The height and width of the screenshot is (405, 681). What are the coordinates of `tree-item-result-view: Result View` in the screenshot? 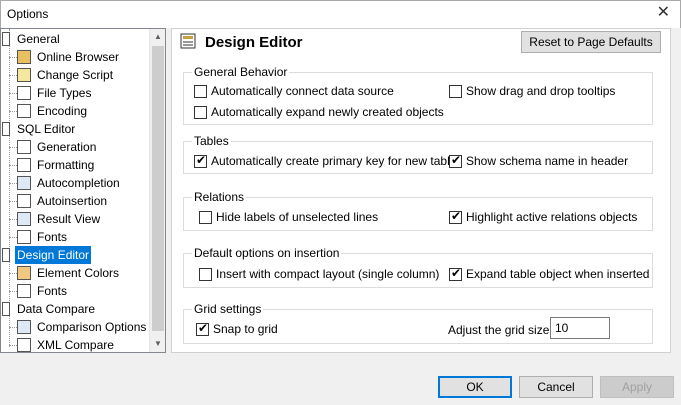 It's located at (76, 219).